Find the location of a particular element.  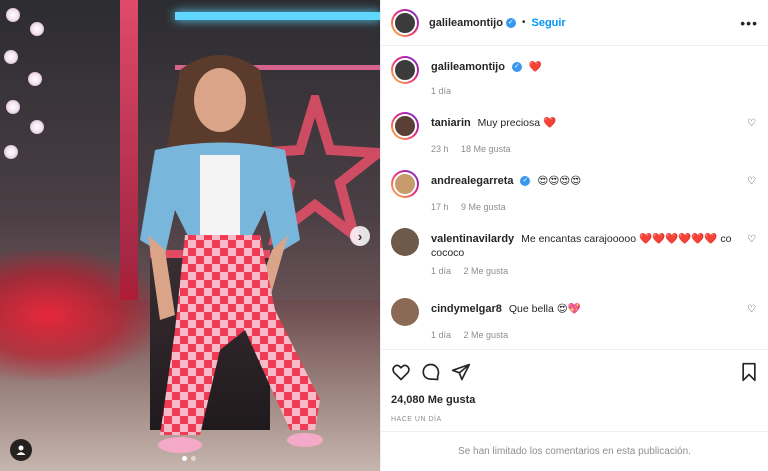

carousel-dot-active is located at coordinates (184, 458).